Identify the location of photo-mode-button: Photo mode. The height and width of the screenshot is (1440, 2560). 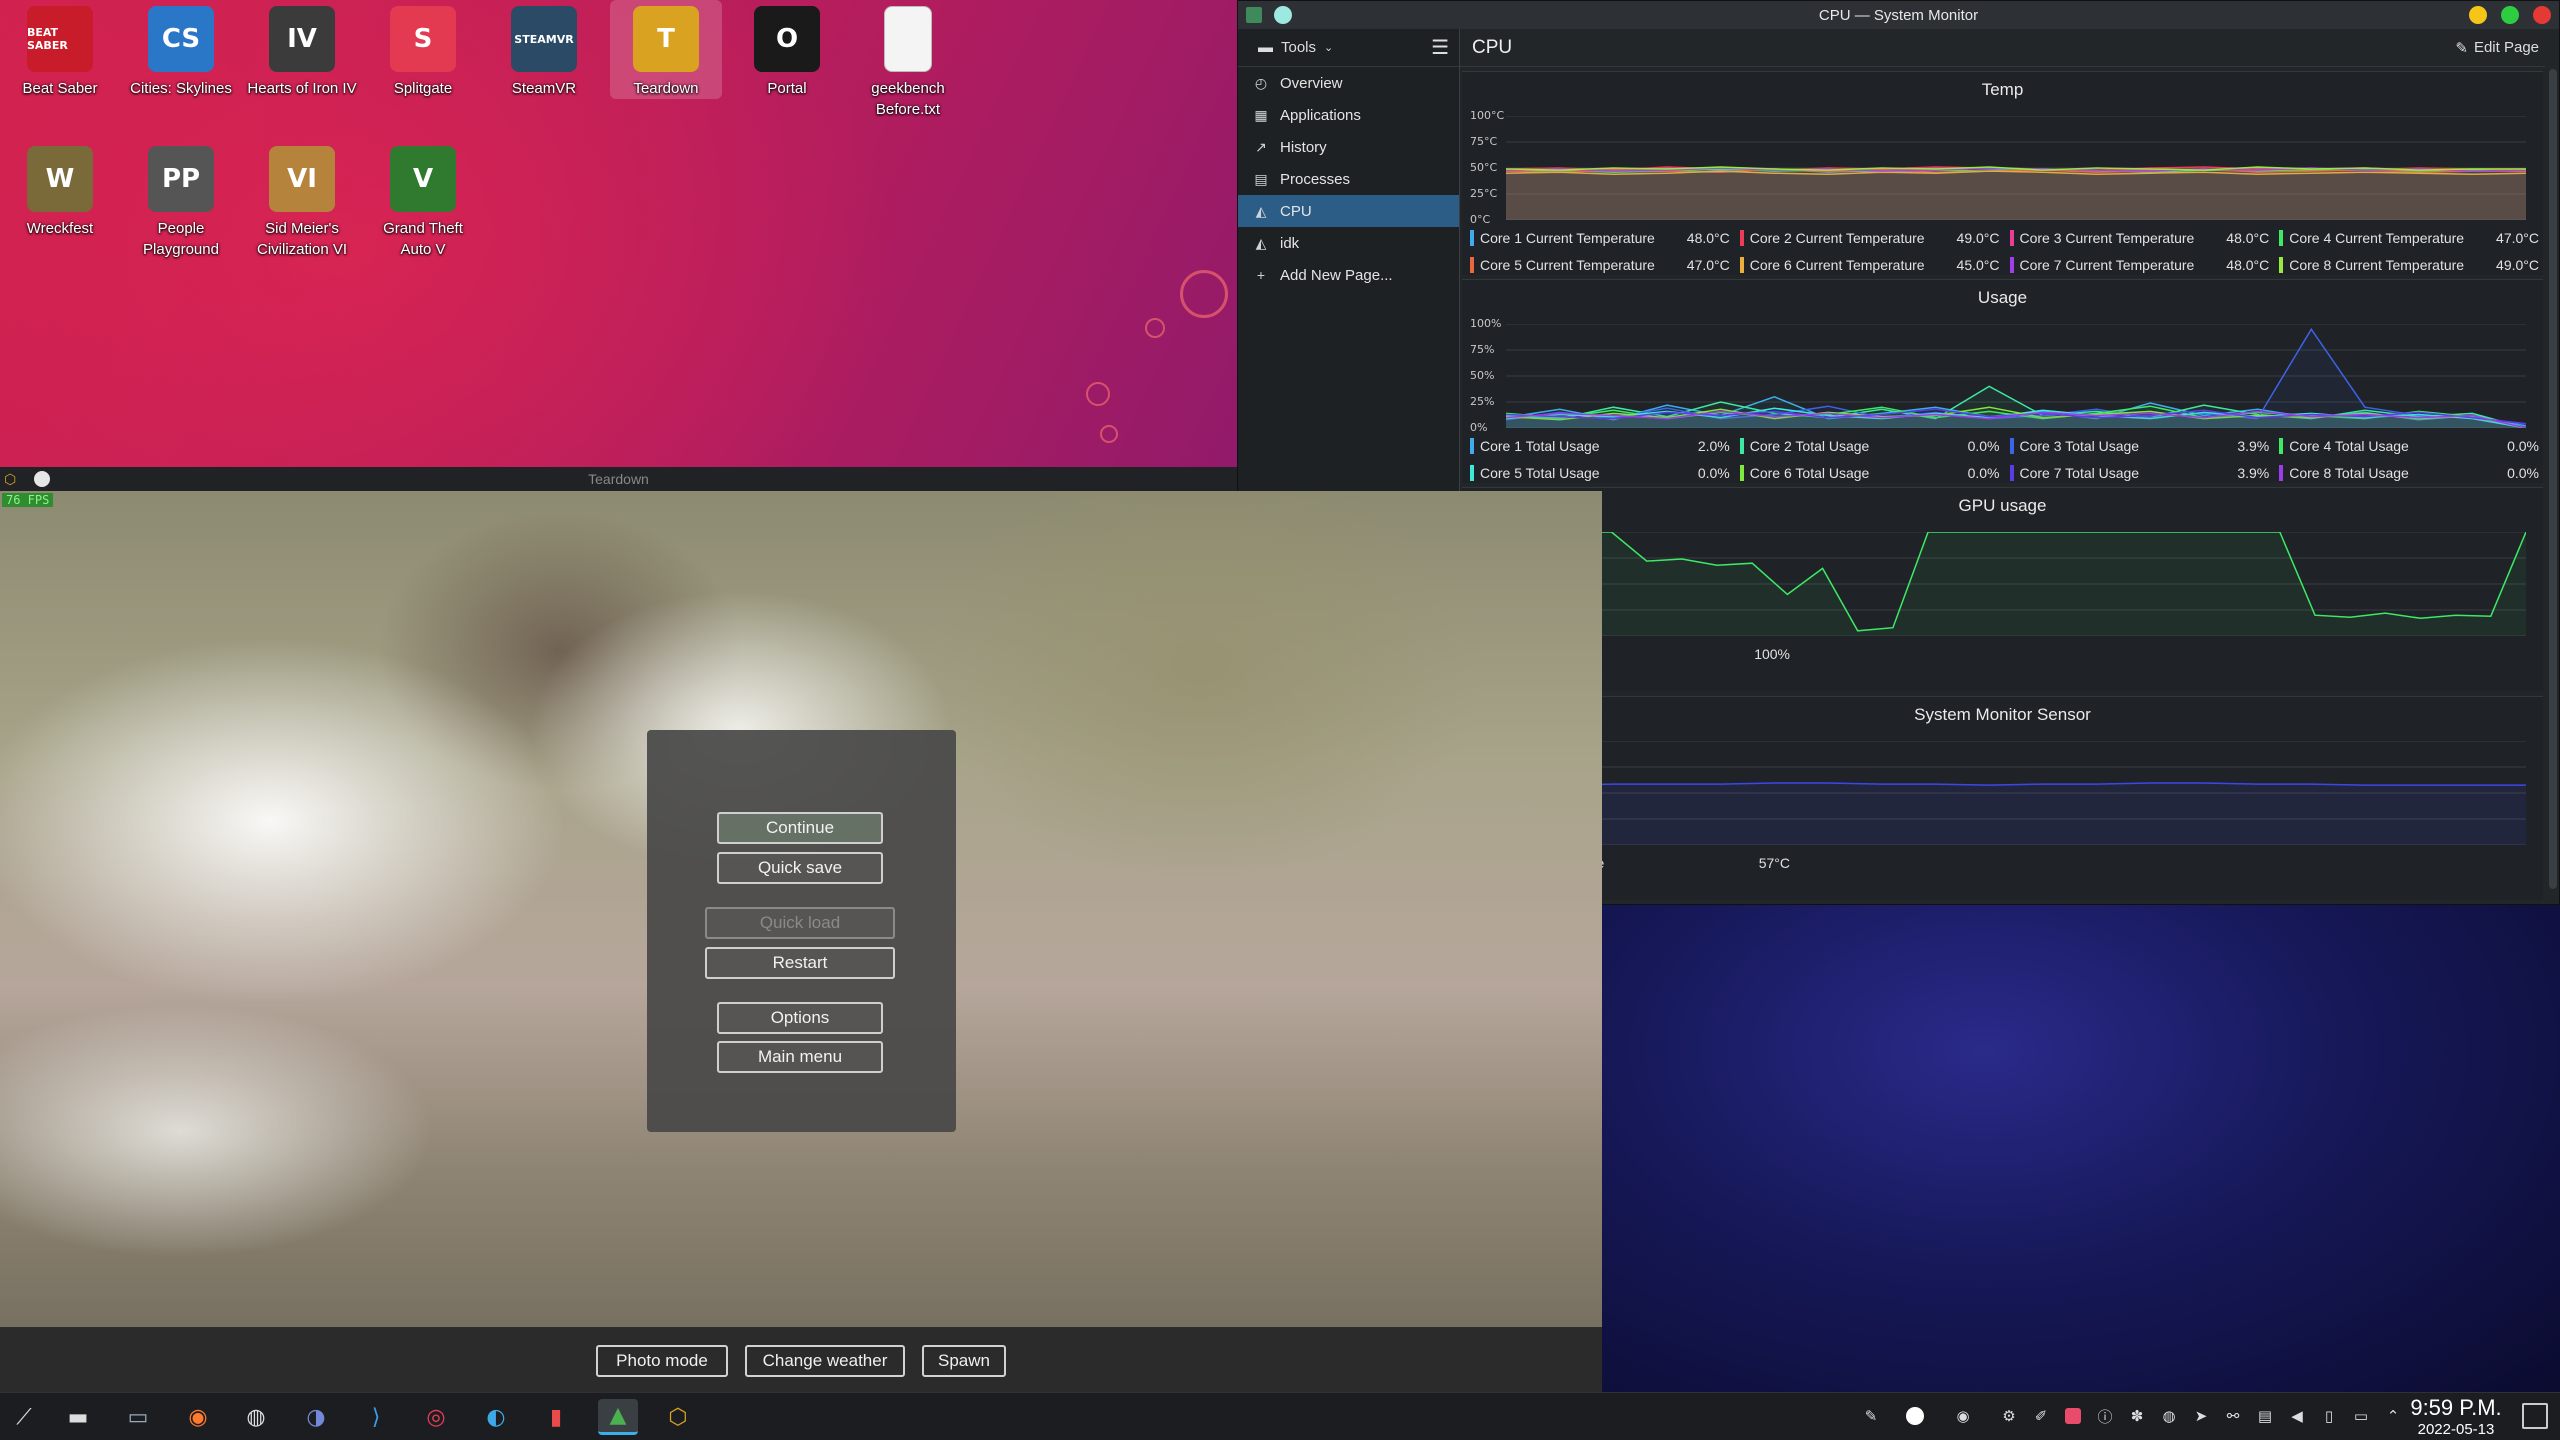
(662, 1361).